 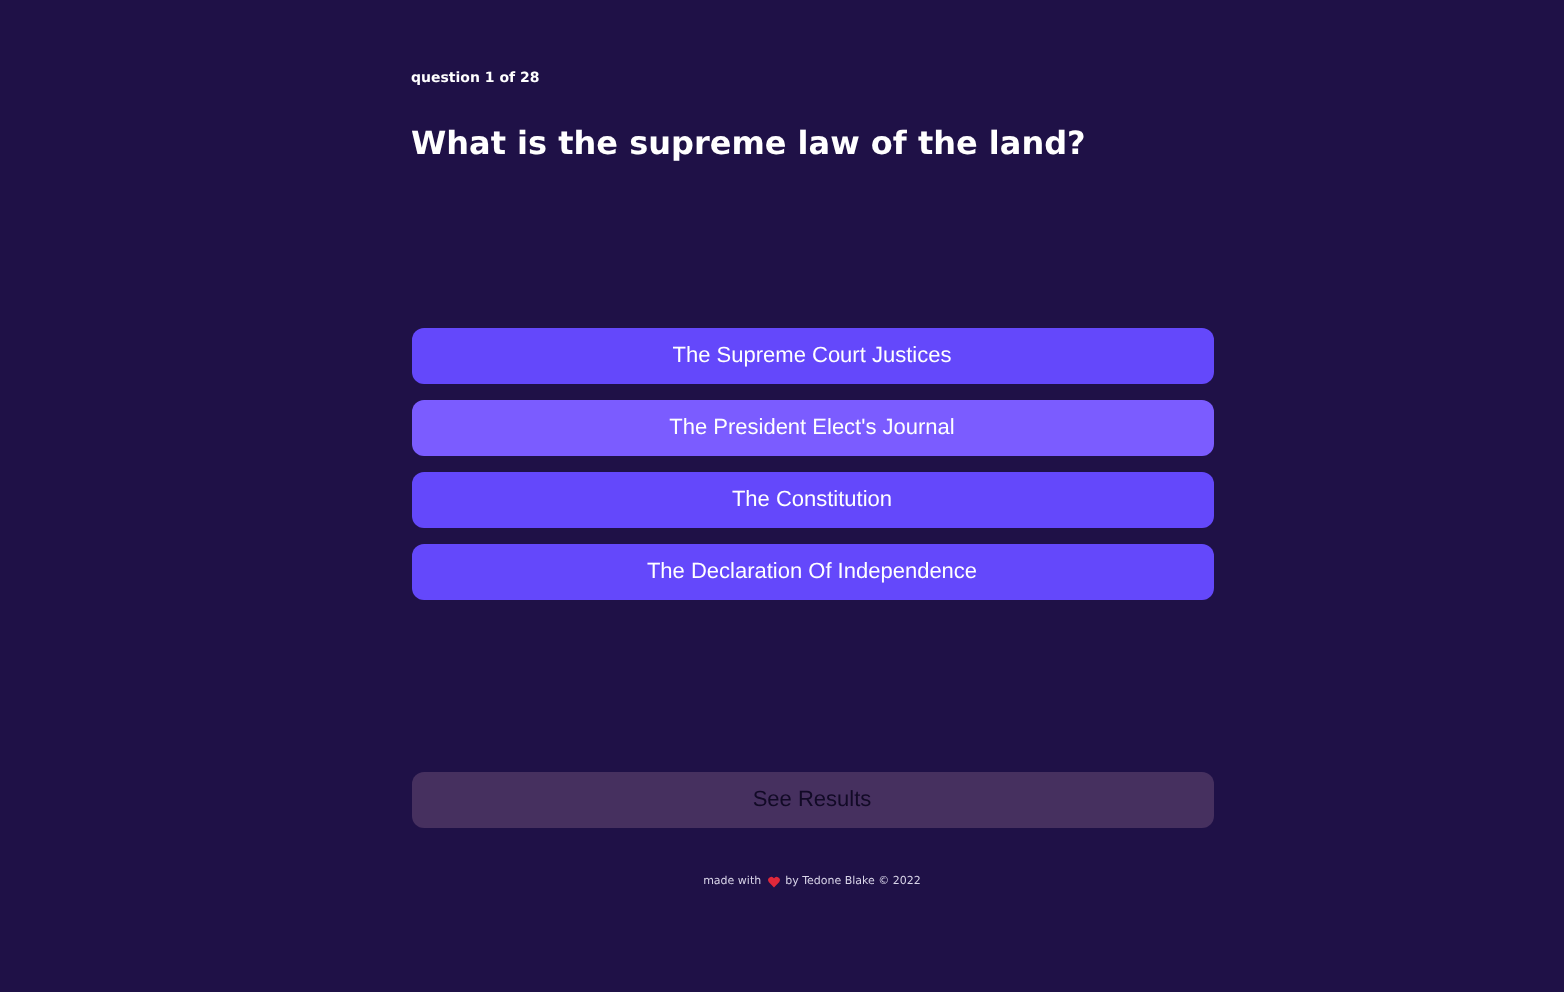 I want to click on question-title: What is the supreme law of the land?, so click(x=749, y=144).